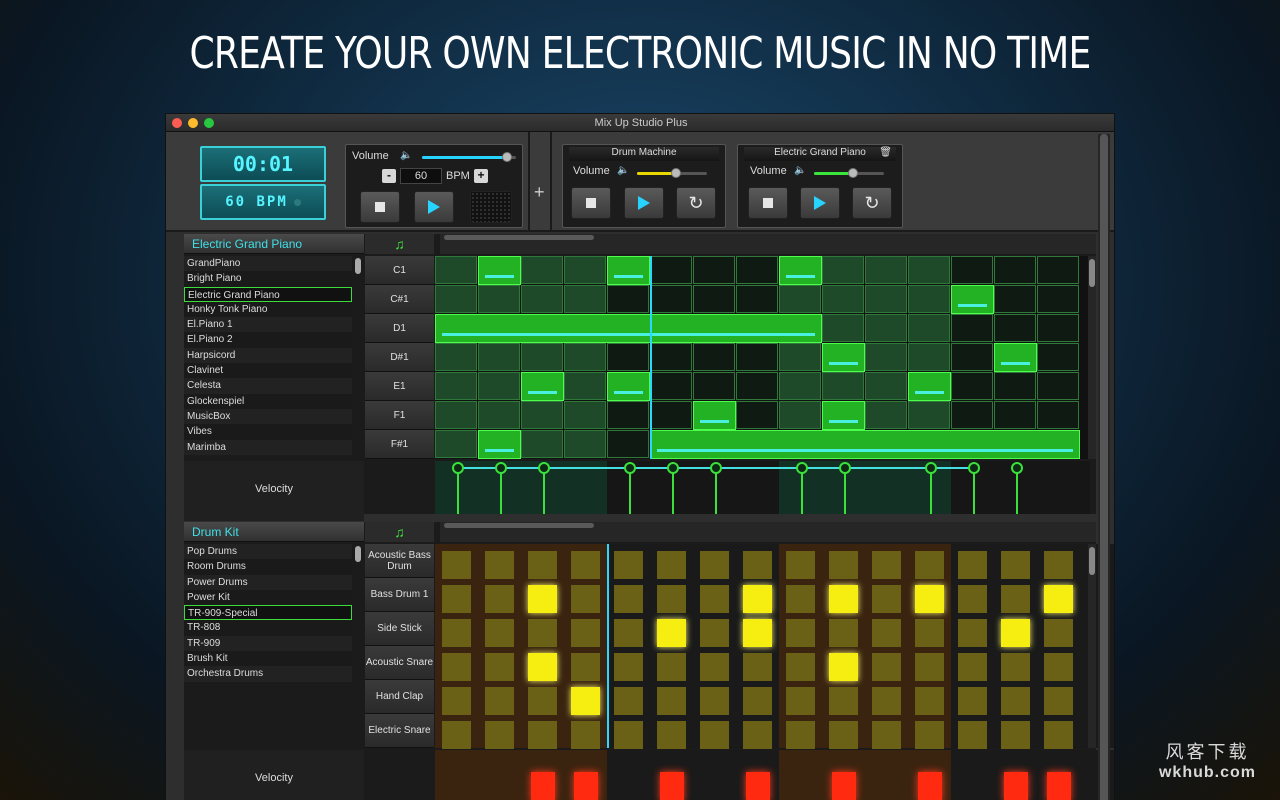 This screenshot has height=800, width=1280. What do you see at coordinates (885, 152) in the screenshot?
I see `trash-icon: 🗑` at bounding box center [885, 152].